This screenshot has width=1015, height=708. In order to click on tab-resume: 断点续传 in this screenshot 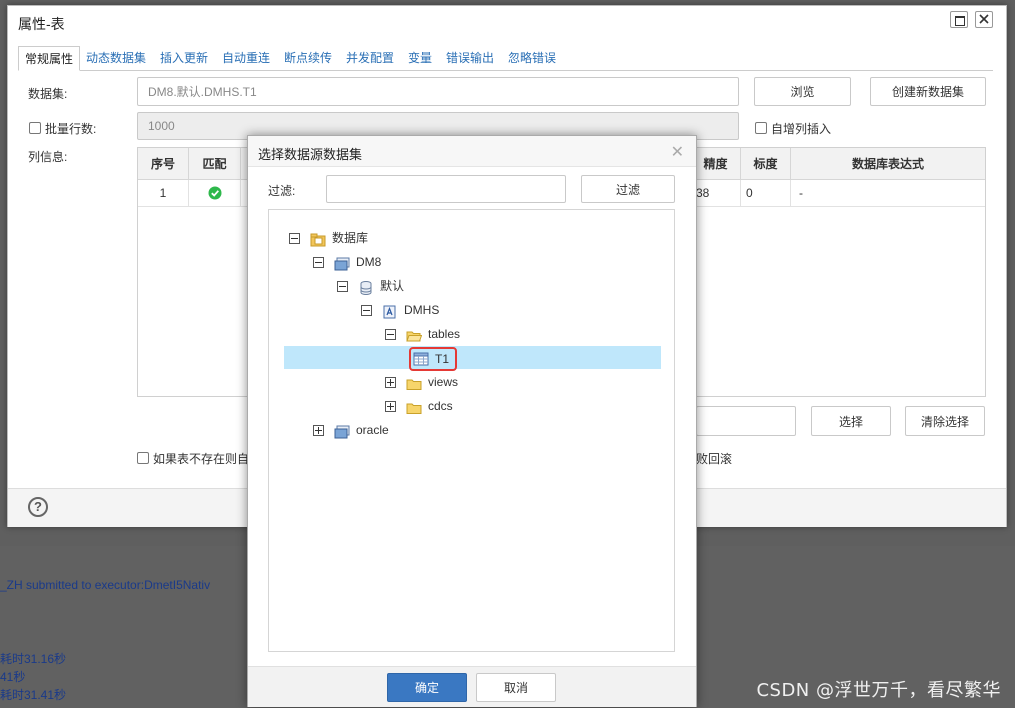, I will do `click(308, 58)`.